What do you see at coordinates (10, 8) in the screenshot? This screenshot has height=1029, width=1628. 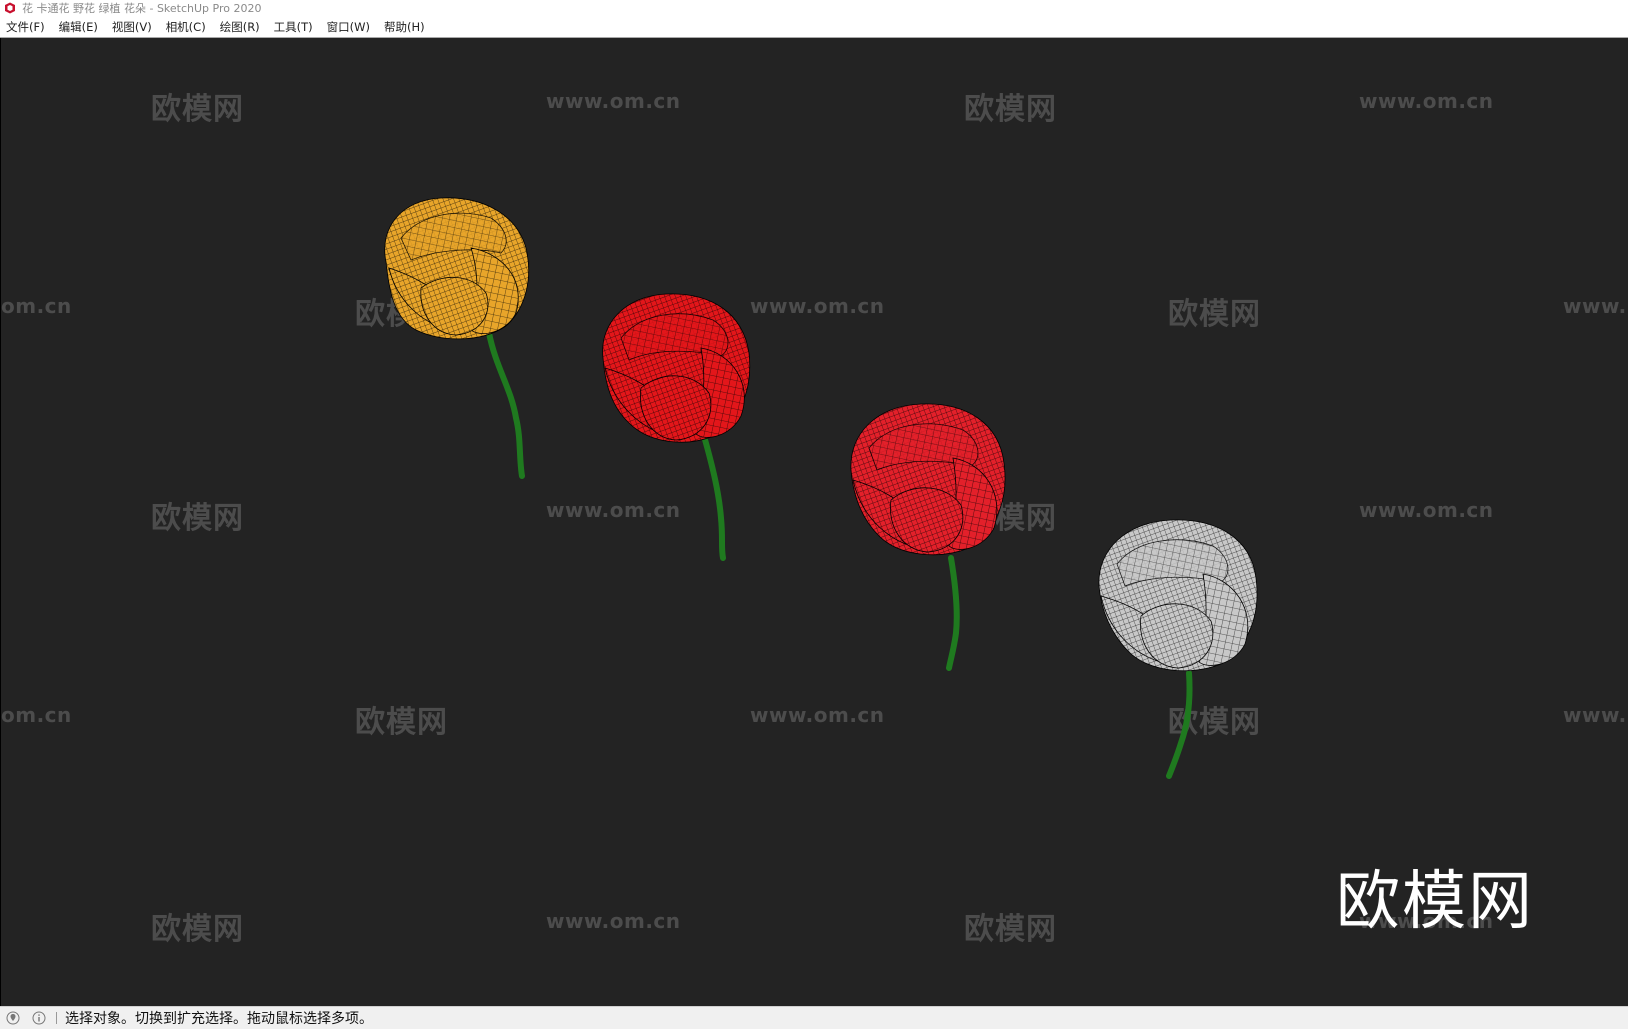 I see `sketchup-logo-icon` at bounding box center [10, 8].